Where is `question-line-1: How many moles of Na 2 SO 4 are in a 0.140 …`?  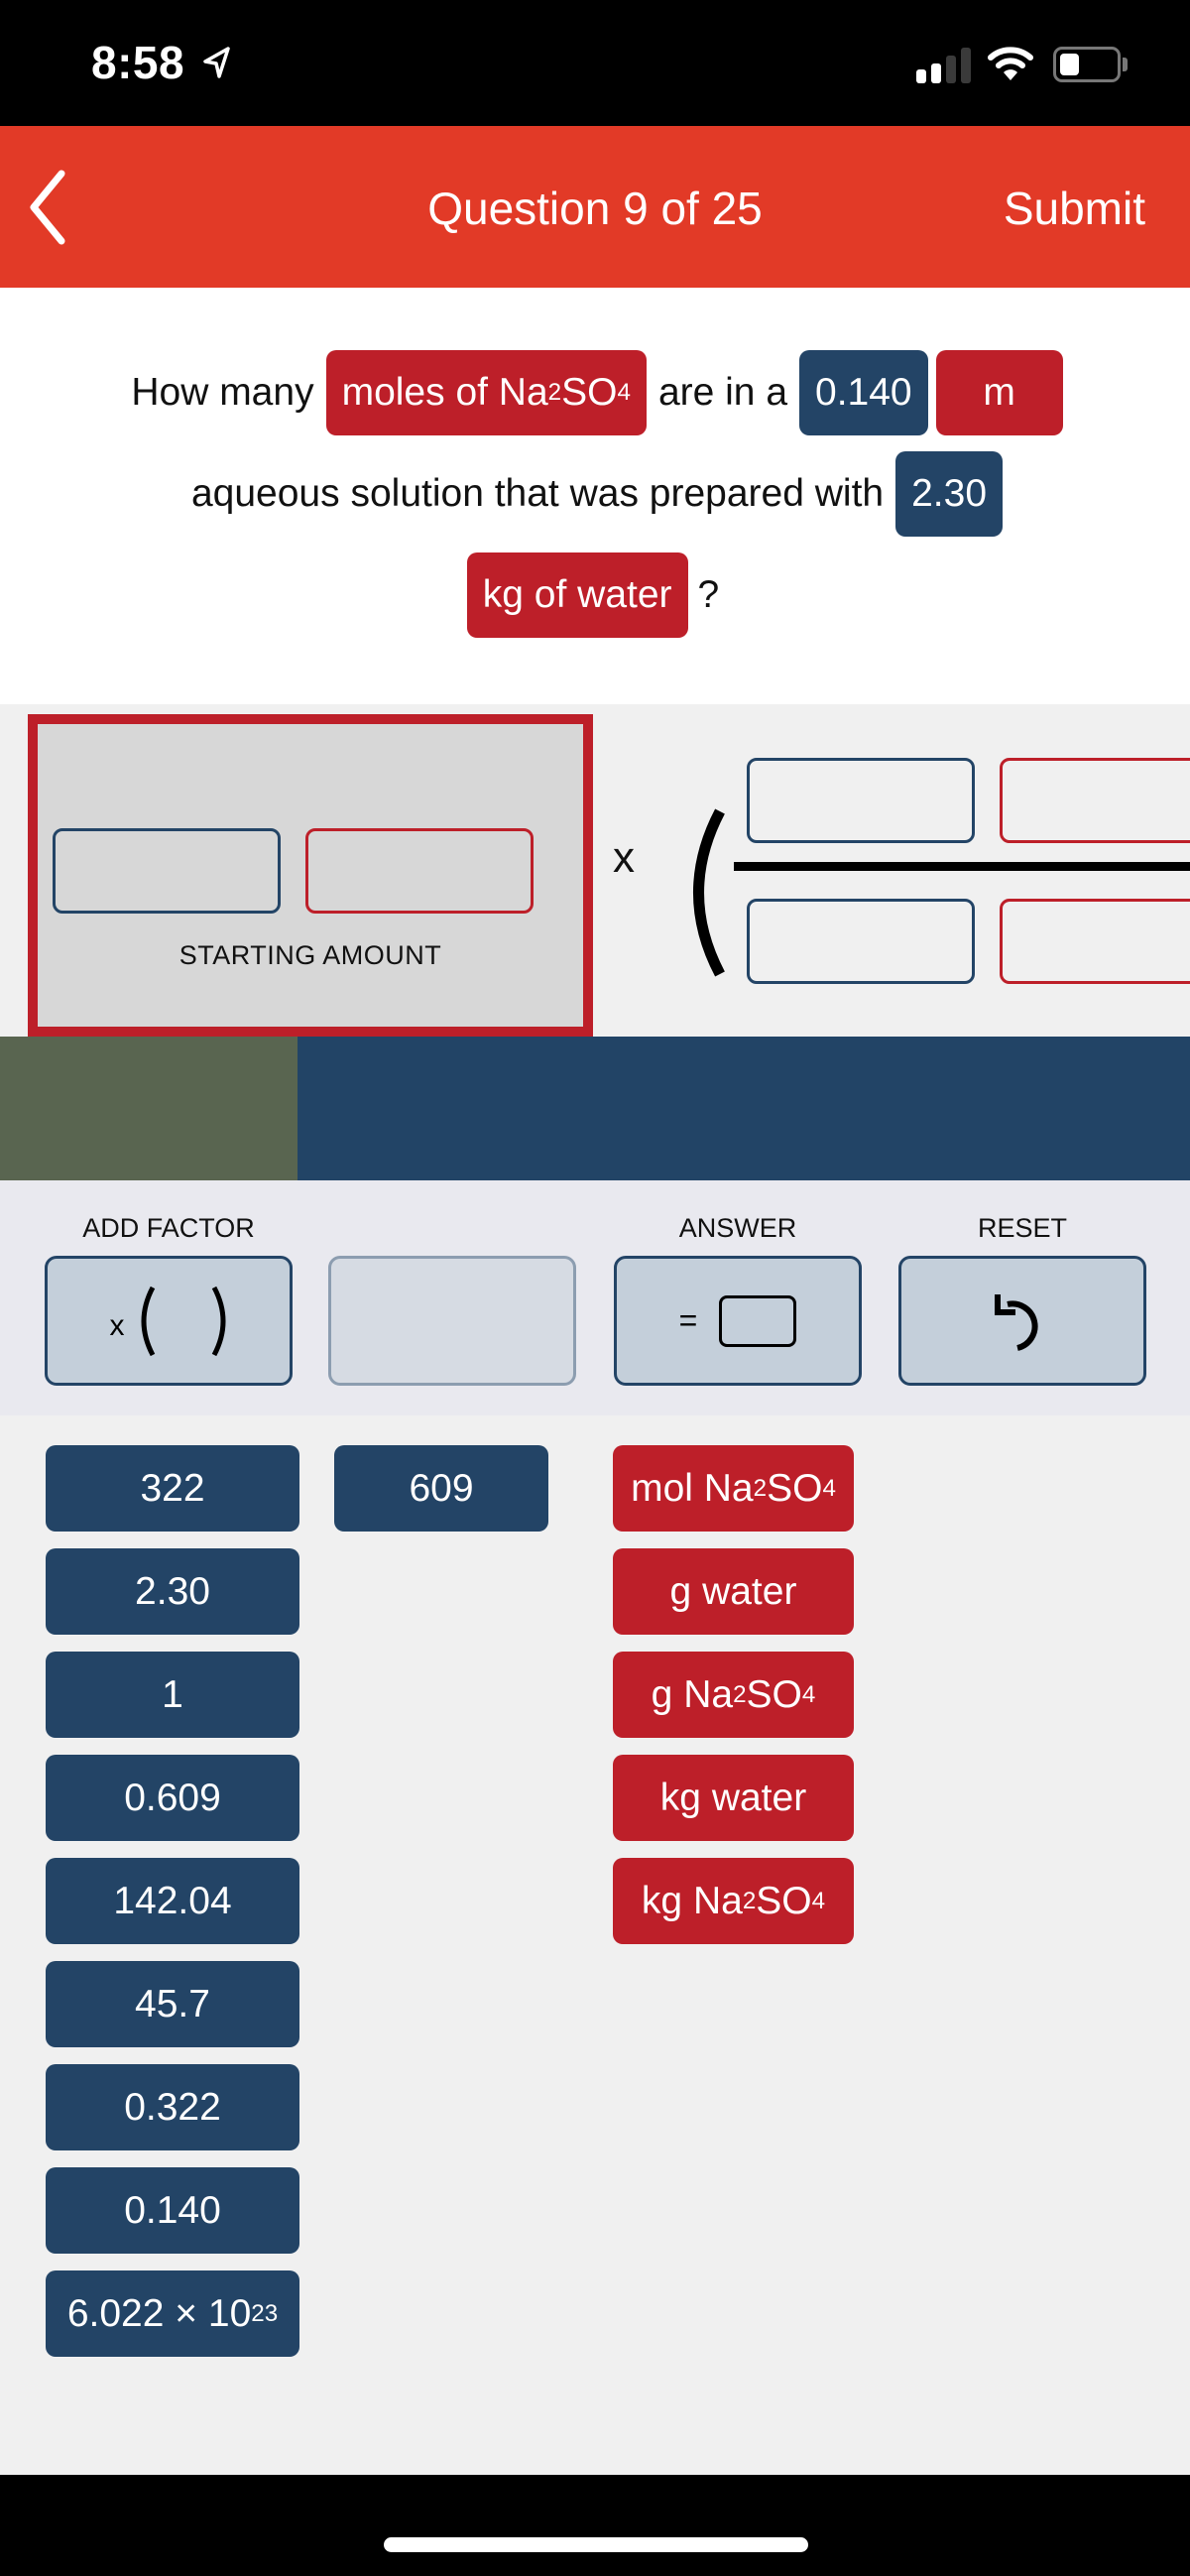
question-line-1: How many moles of Na 2 SO 4 are in a 0.140 … is located at coordinates (595, 392).